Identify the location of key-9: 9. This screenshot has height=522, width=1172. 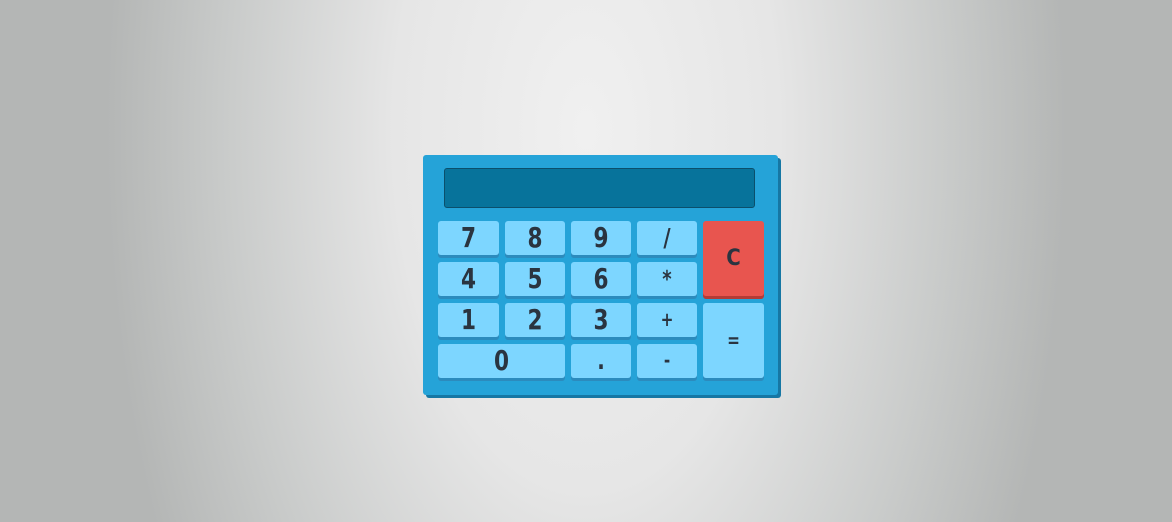
(601, 238).